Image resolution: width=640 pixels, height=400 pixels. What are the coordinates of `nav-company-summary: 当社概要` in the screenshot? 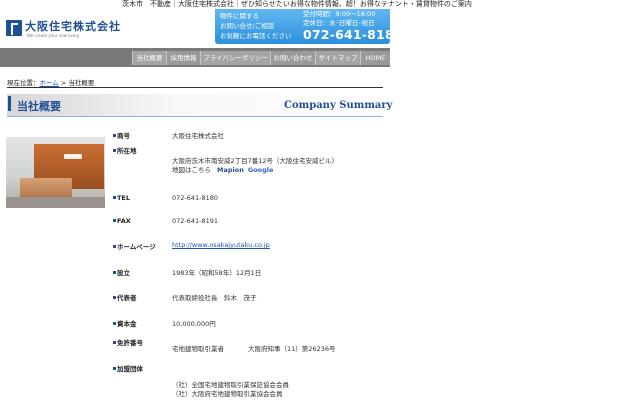 It's located at (149, 58).